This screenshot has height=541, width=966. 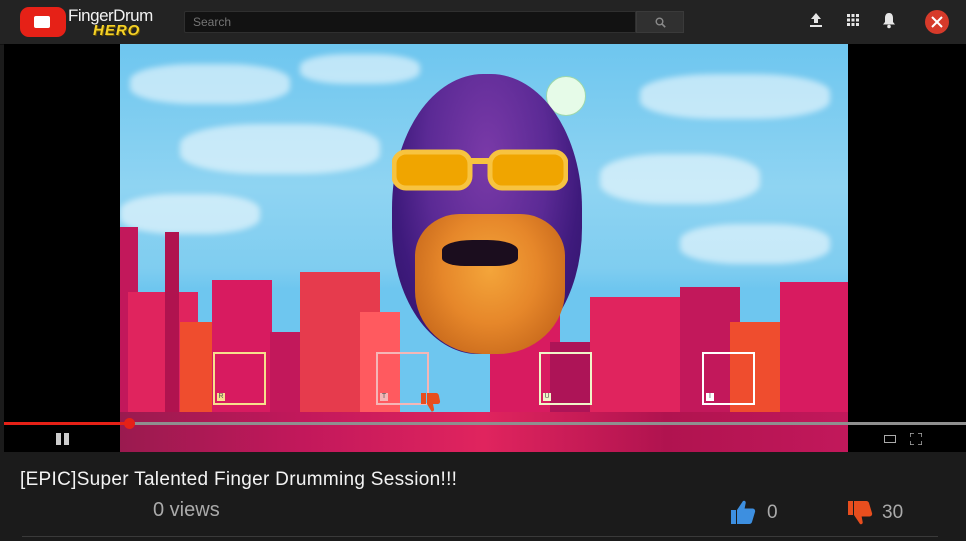 What do you see at coordinates (743, 512) in the screenshot?
I see `like-button-icon` at bounding box center [743, 512].